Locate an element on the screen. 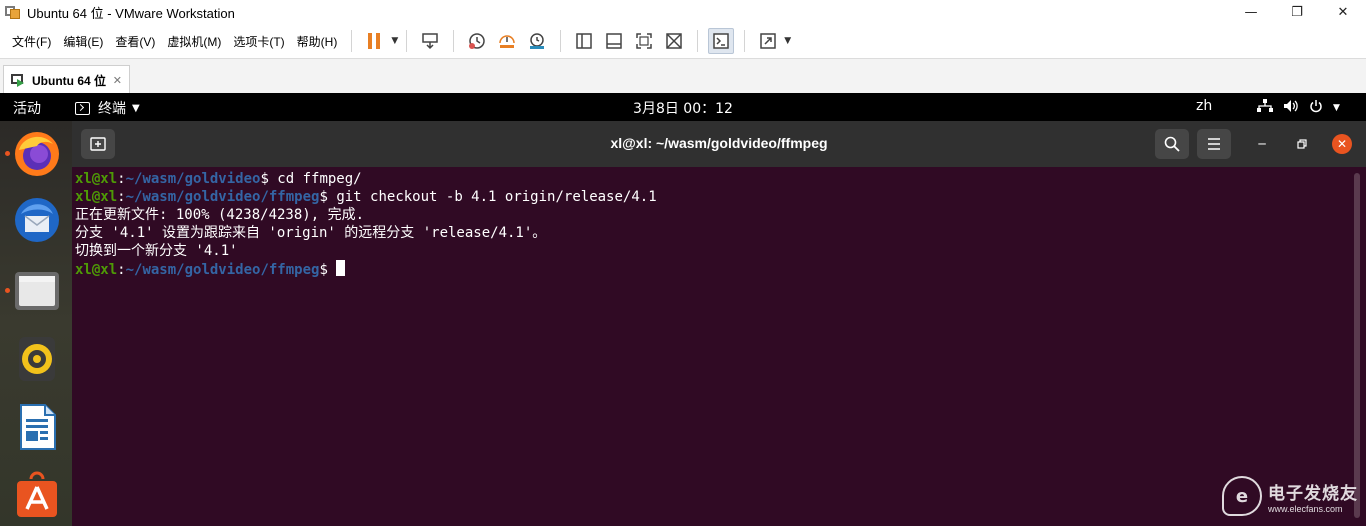  elecfans-logo-icon: e is located at coordinates (1242, 496).